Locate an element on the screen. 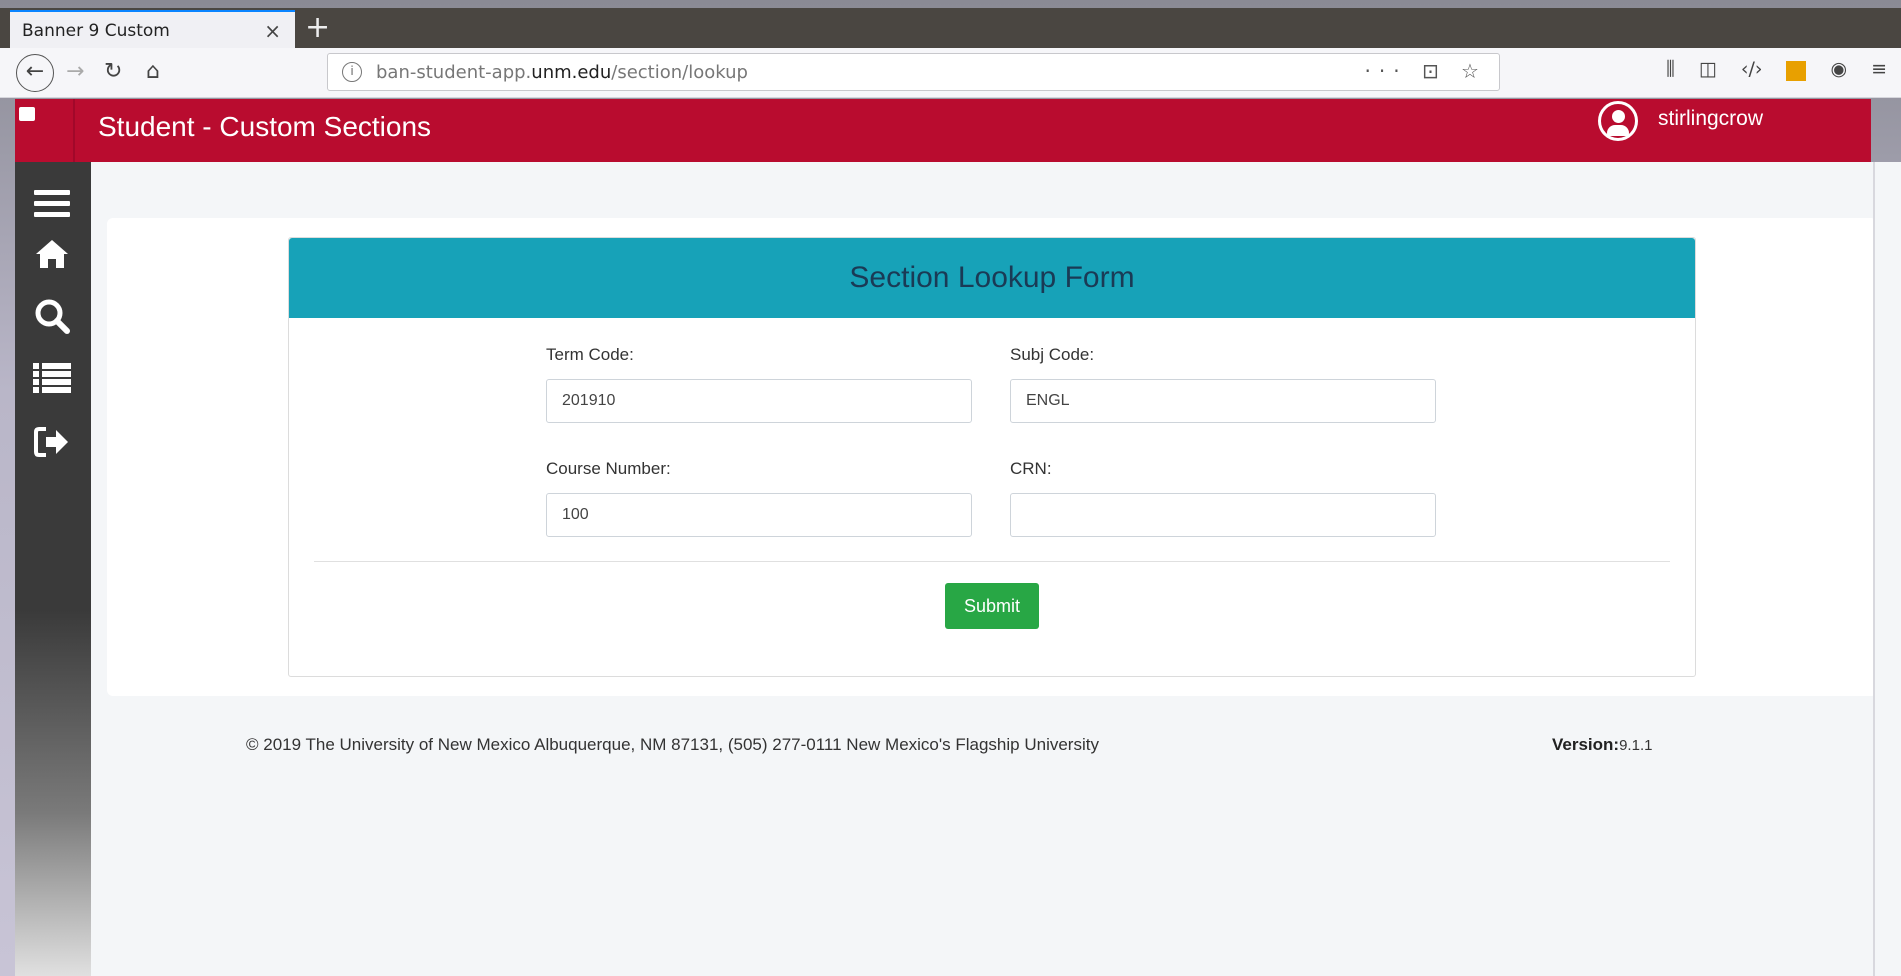 The width and height of the screenshot is (1901, 976). search-icon is located at coordinates (52, 316).